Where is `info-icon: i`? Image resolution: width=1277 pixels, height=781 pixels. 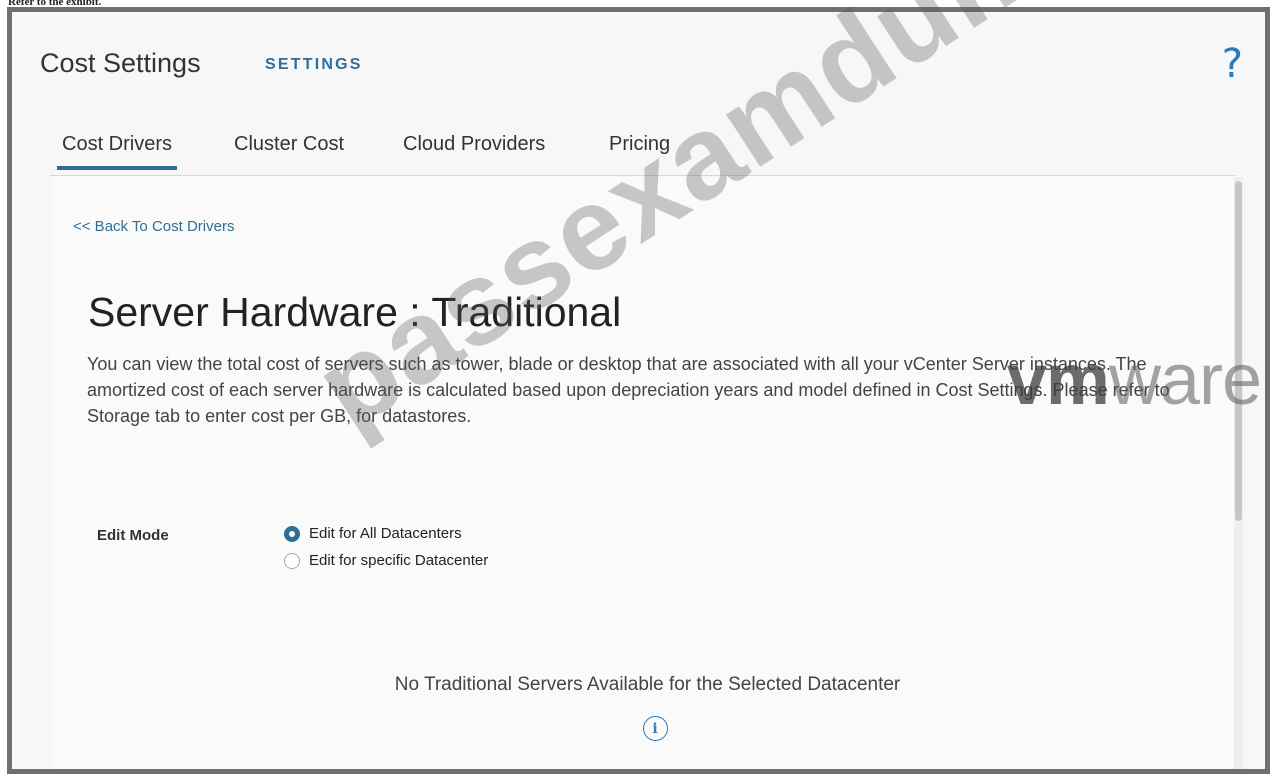 info-icon: i is located at coordinates (655, 728).